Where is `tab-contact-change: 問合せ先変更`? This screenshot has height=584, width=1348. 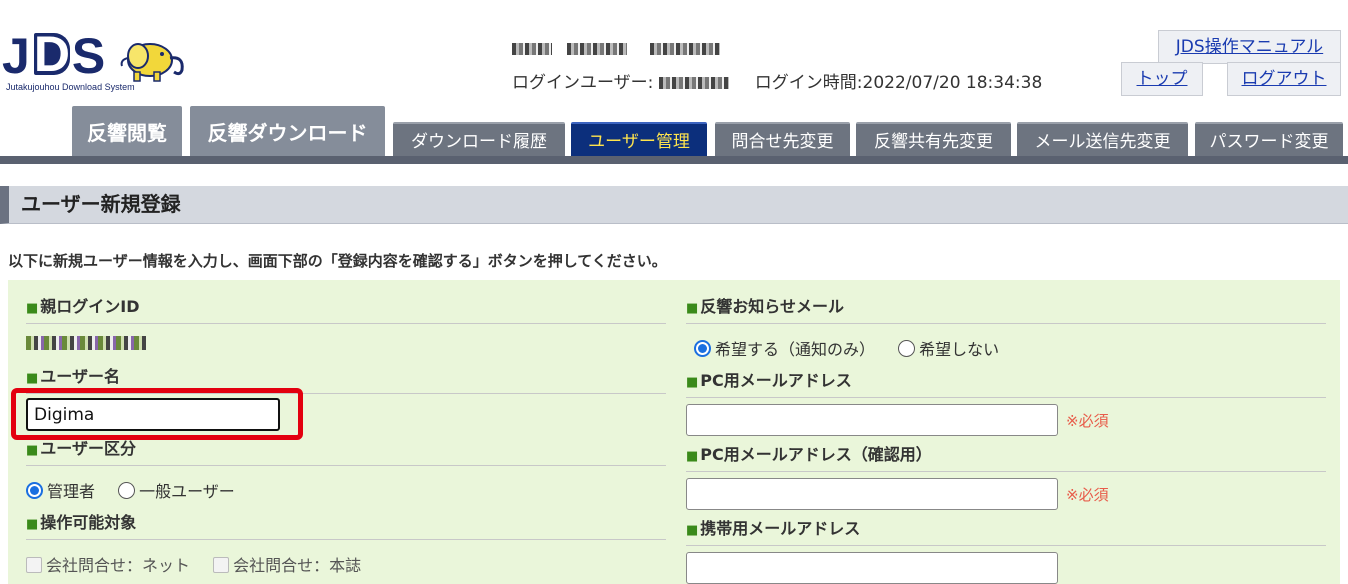 tab-contact-change: 問合せ先変更 is located at coordinates (782, 139).